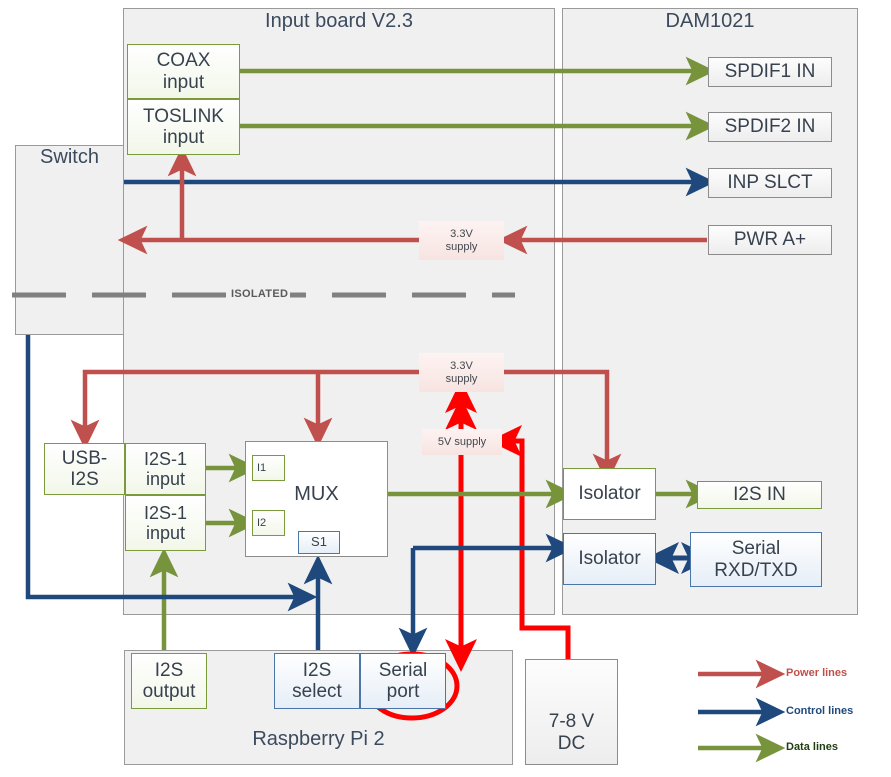 The width and height of the screenshot is (891, 777). What do you see at coordinates (571, 743) in the screenshot?
I see `node-psu-line2: DC` at bounding box center [571, 743].